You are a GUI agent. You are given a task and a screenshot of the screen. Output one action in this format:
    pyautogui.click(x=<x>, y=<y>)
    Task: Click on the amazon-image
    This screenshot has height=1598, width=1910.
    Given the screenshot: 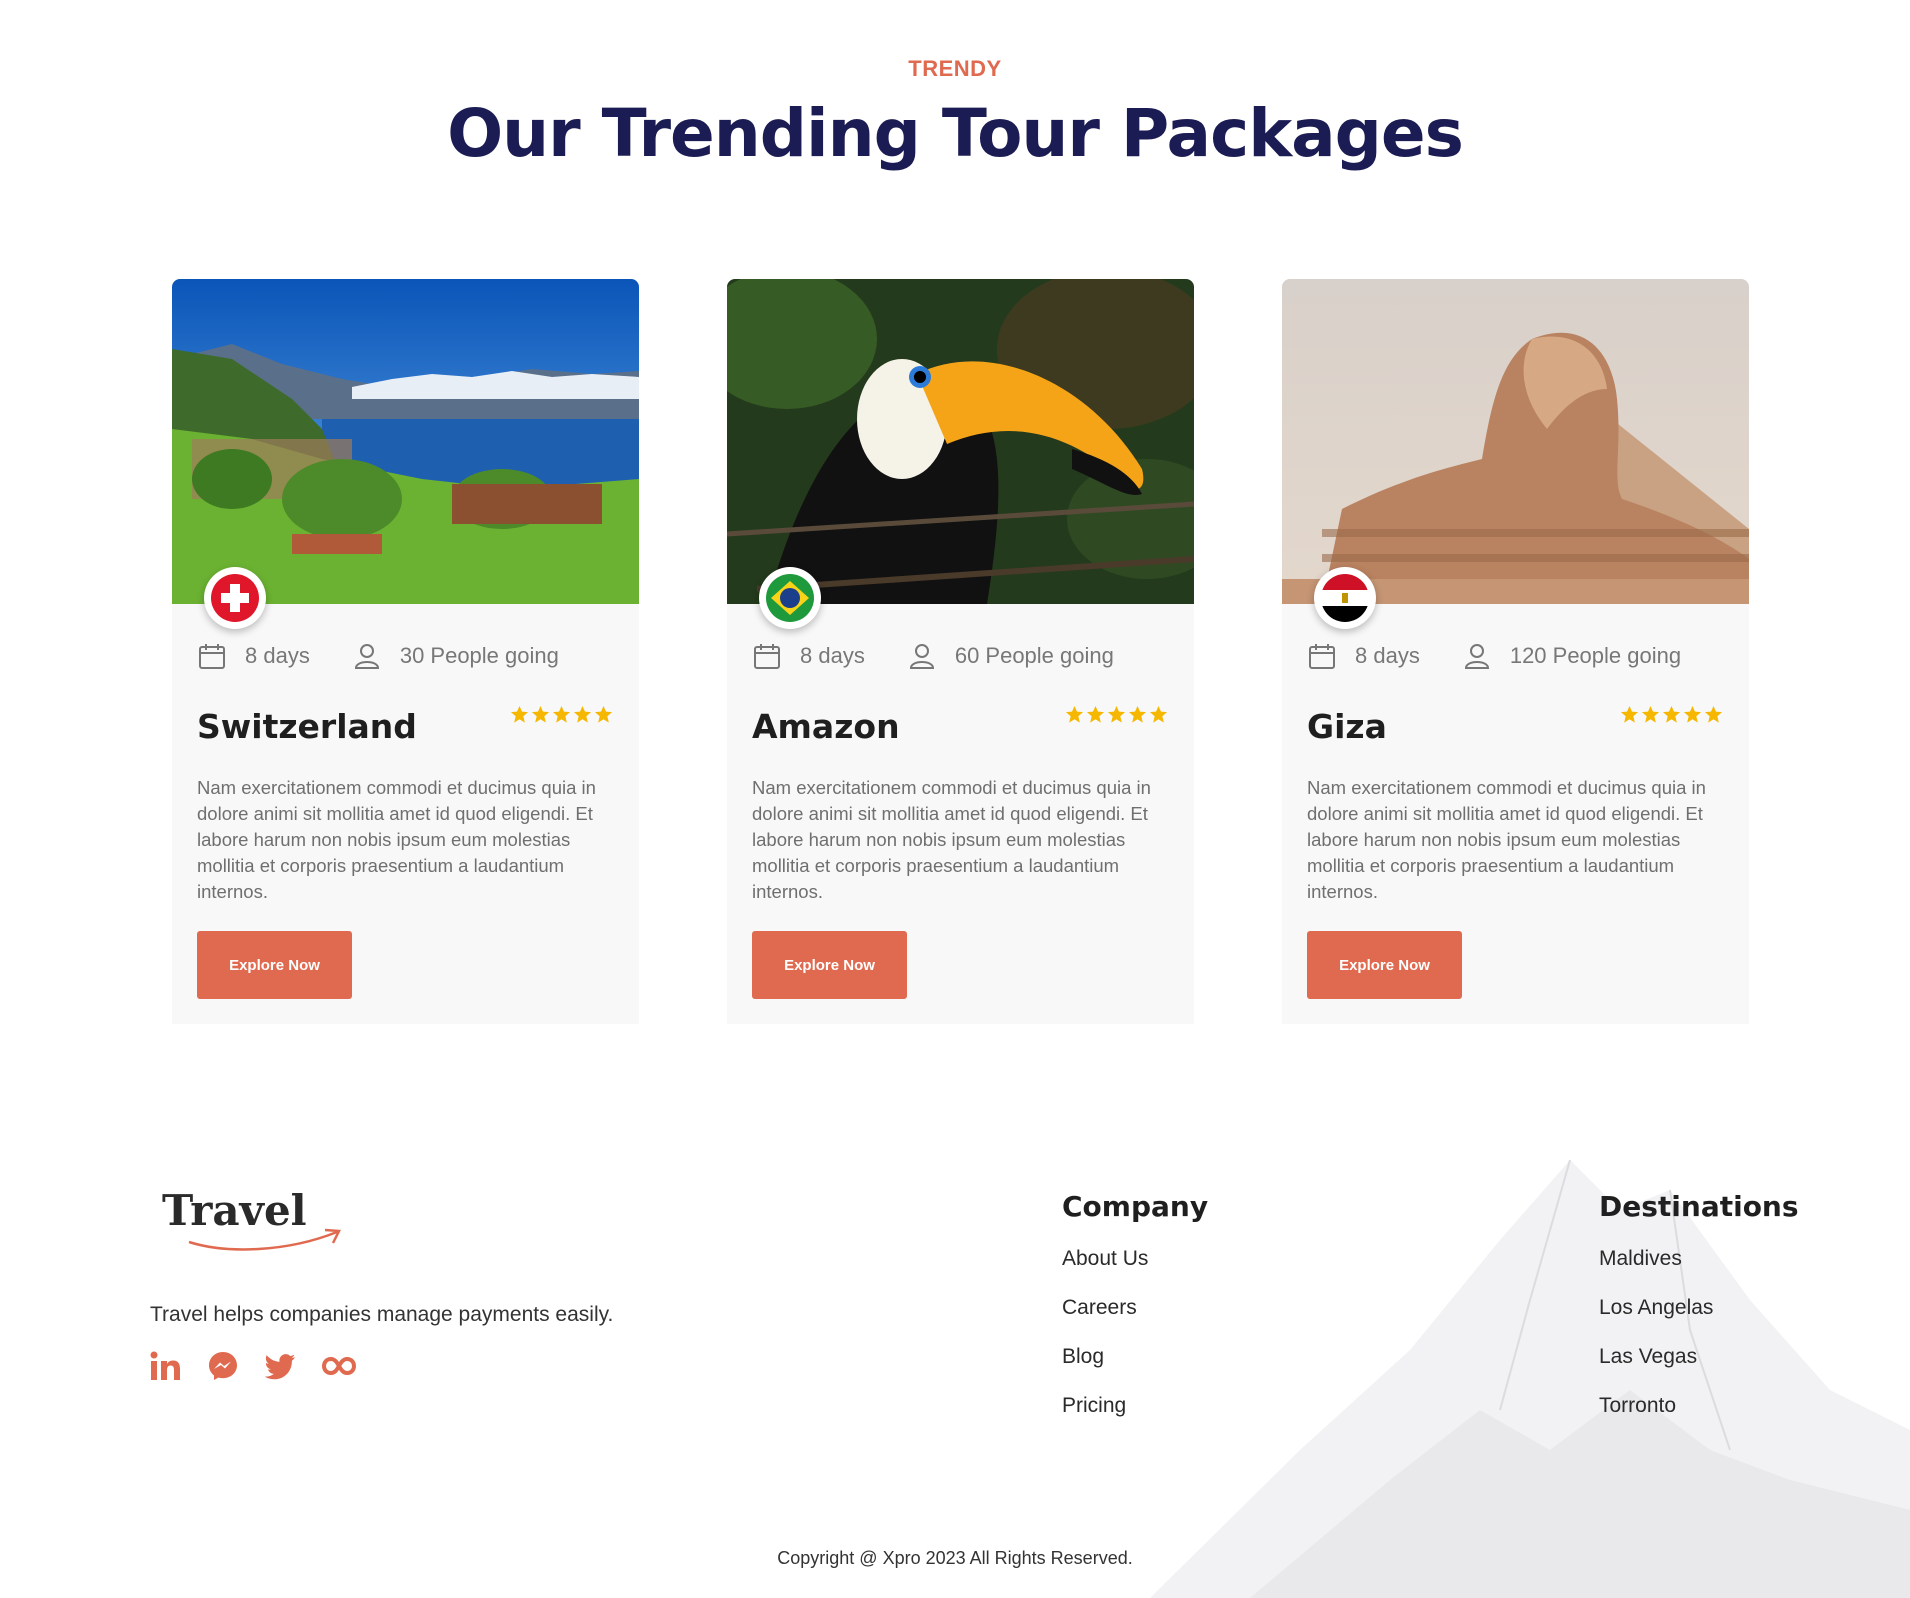 What is the action you would take?
    pyautogui.click(x=960, y=441)
    